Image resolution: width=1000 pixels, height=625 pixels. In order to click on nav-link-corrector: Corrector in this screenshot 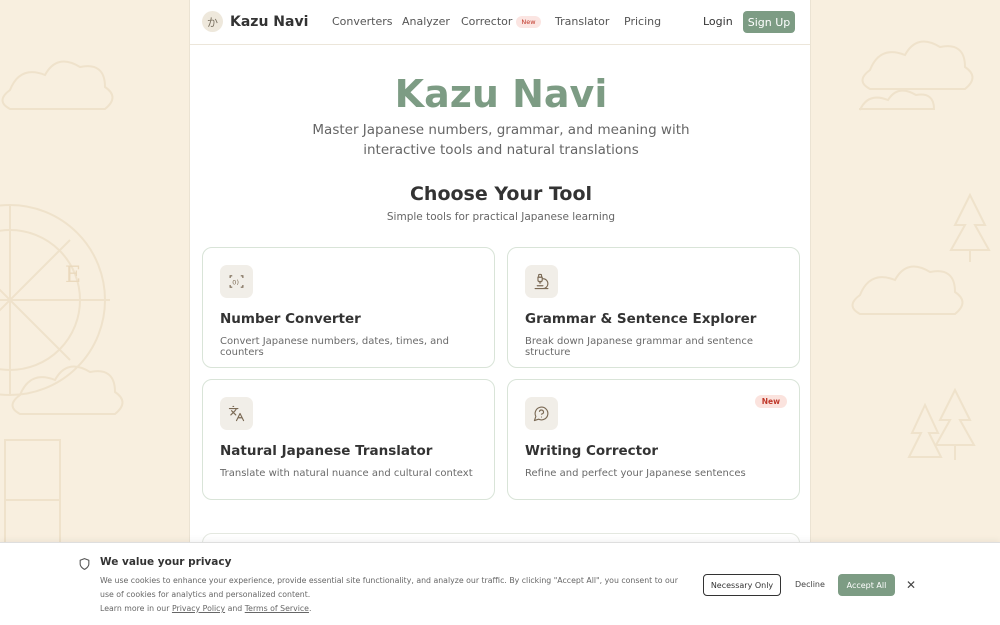, I will do `click(487, 21)`.